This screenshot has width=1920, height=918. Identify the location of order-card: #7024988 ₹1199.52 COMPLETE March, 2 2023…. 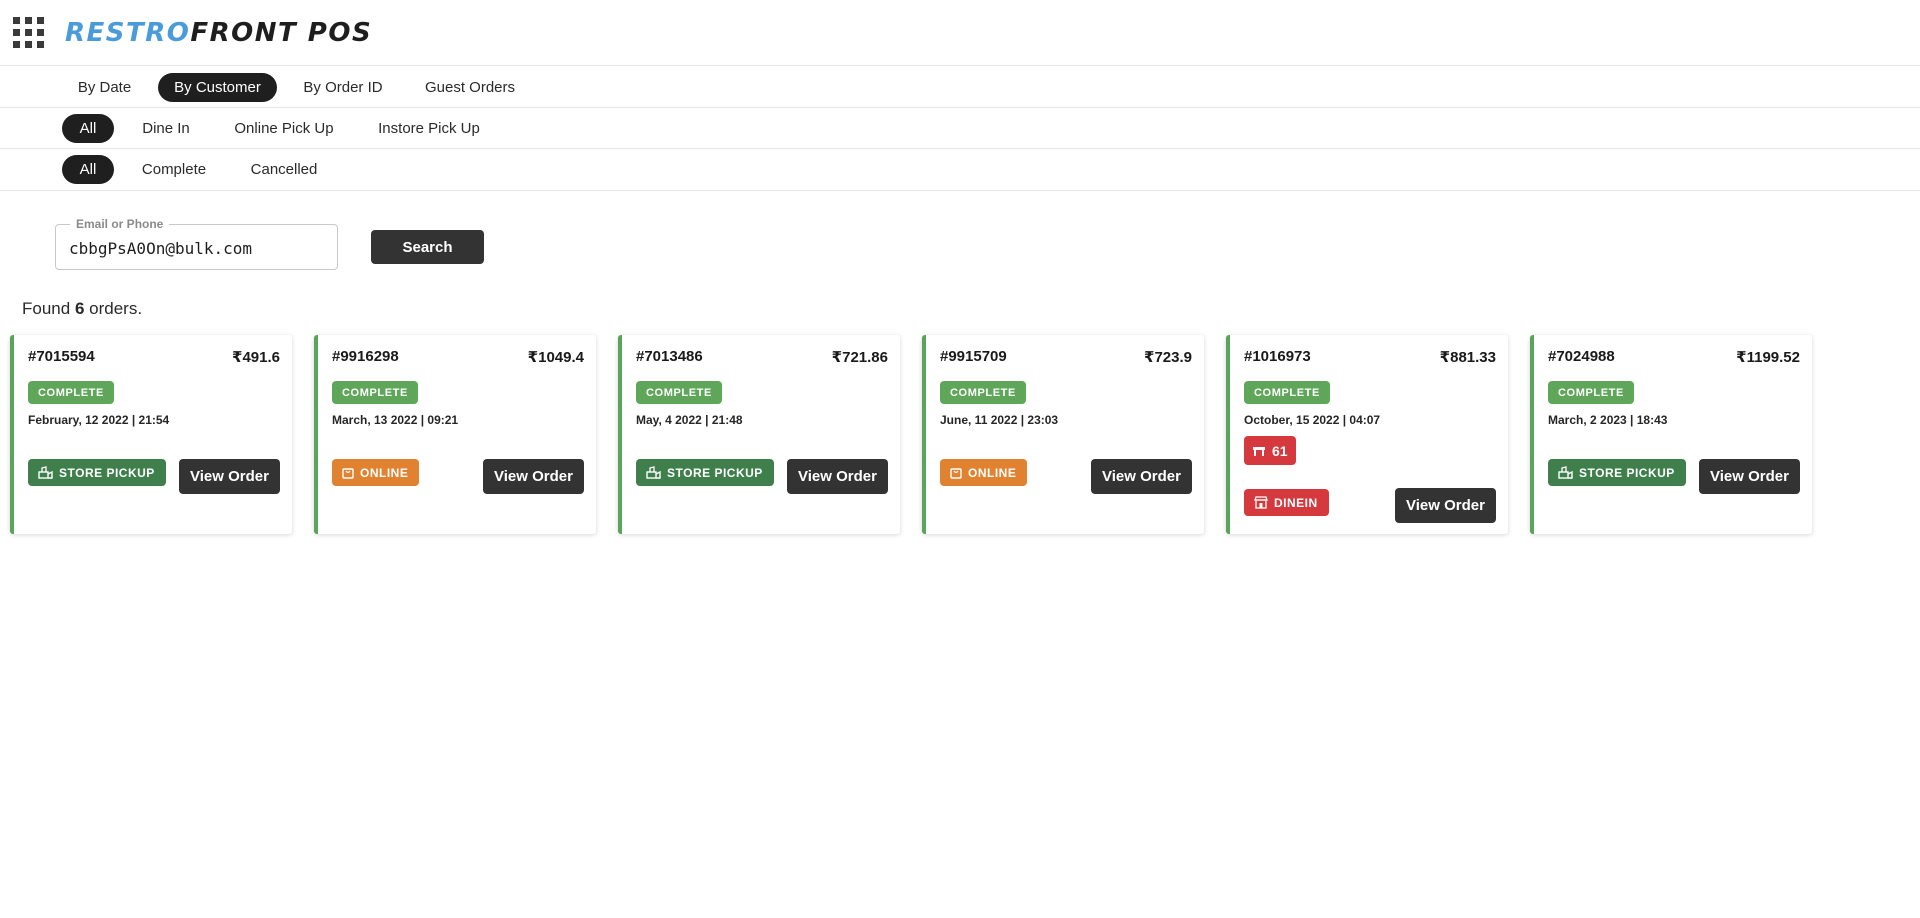
(1671, 434).